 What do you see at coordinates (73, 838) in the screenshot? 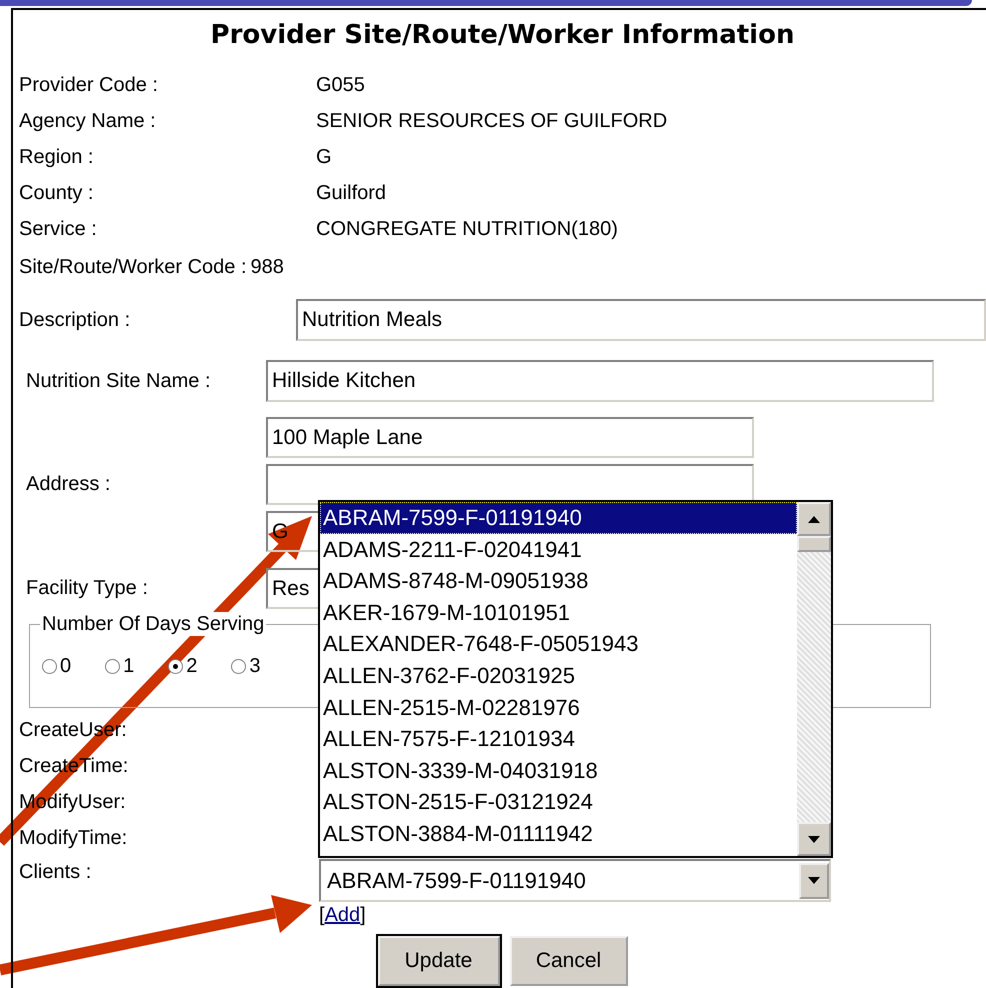
I see `field-label: ModifyTime:` at bounding box center [73, 838].